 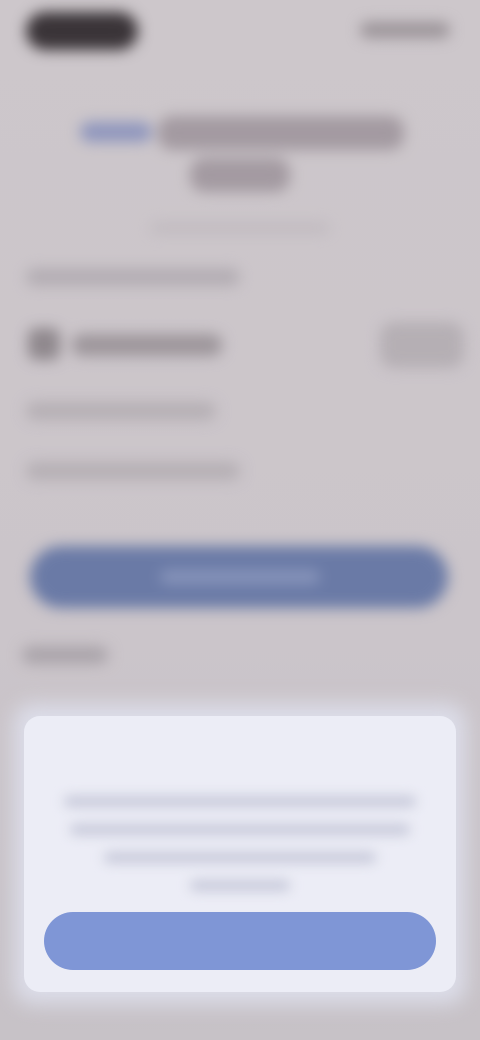 I want to click on page-title-accent, so click(x=116, y=132).